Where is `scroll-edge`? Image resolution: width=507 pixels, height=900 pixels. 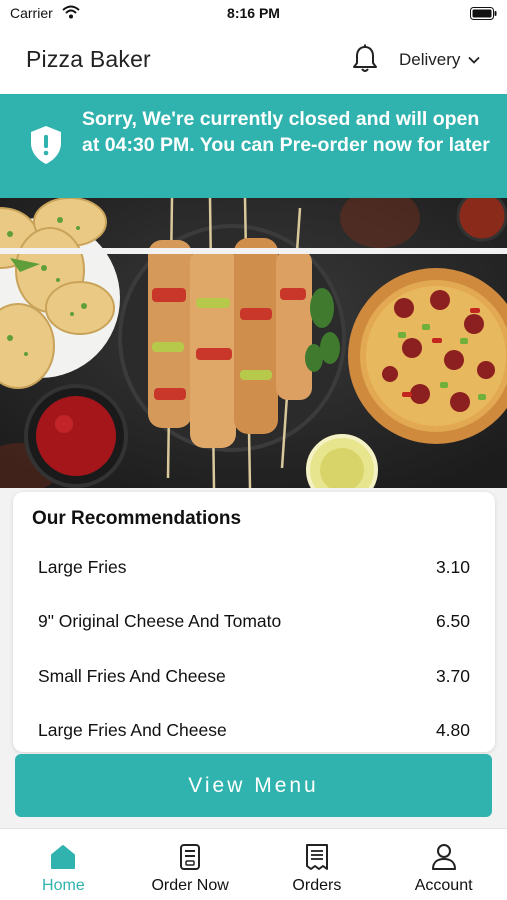
scroll-edge is located at coordinates (253, 251).